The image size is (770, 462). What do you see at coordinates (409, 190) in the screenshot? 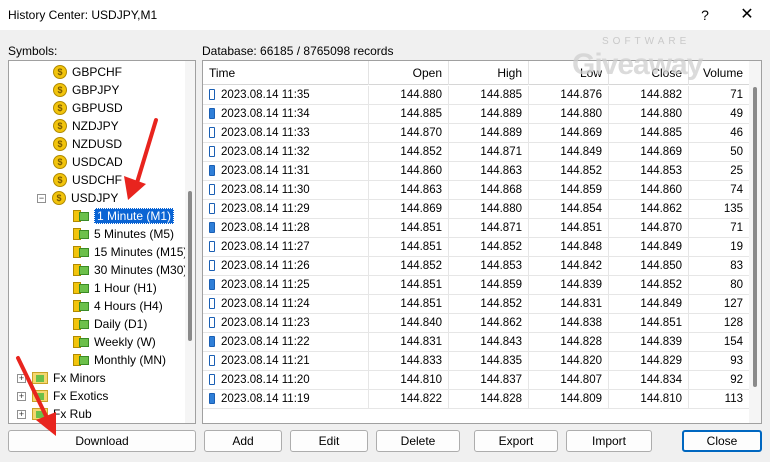
I see `table-cell: 144.863` at bounding box center [409, 190].